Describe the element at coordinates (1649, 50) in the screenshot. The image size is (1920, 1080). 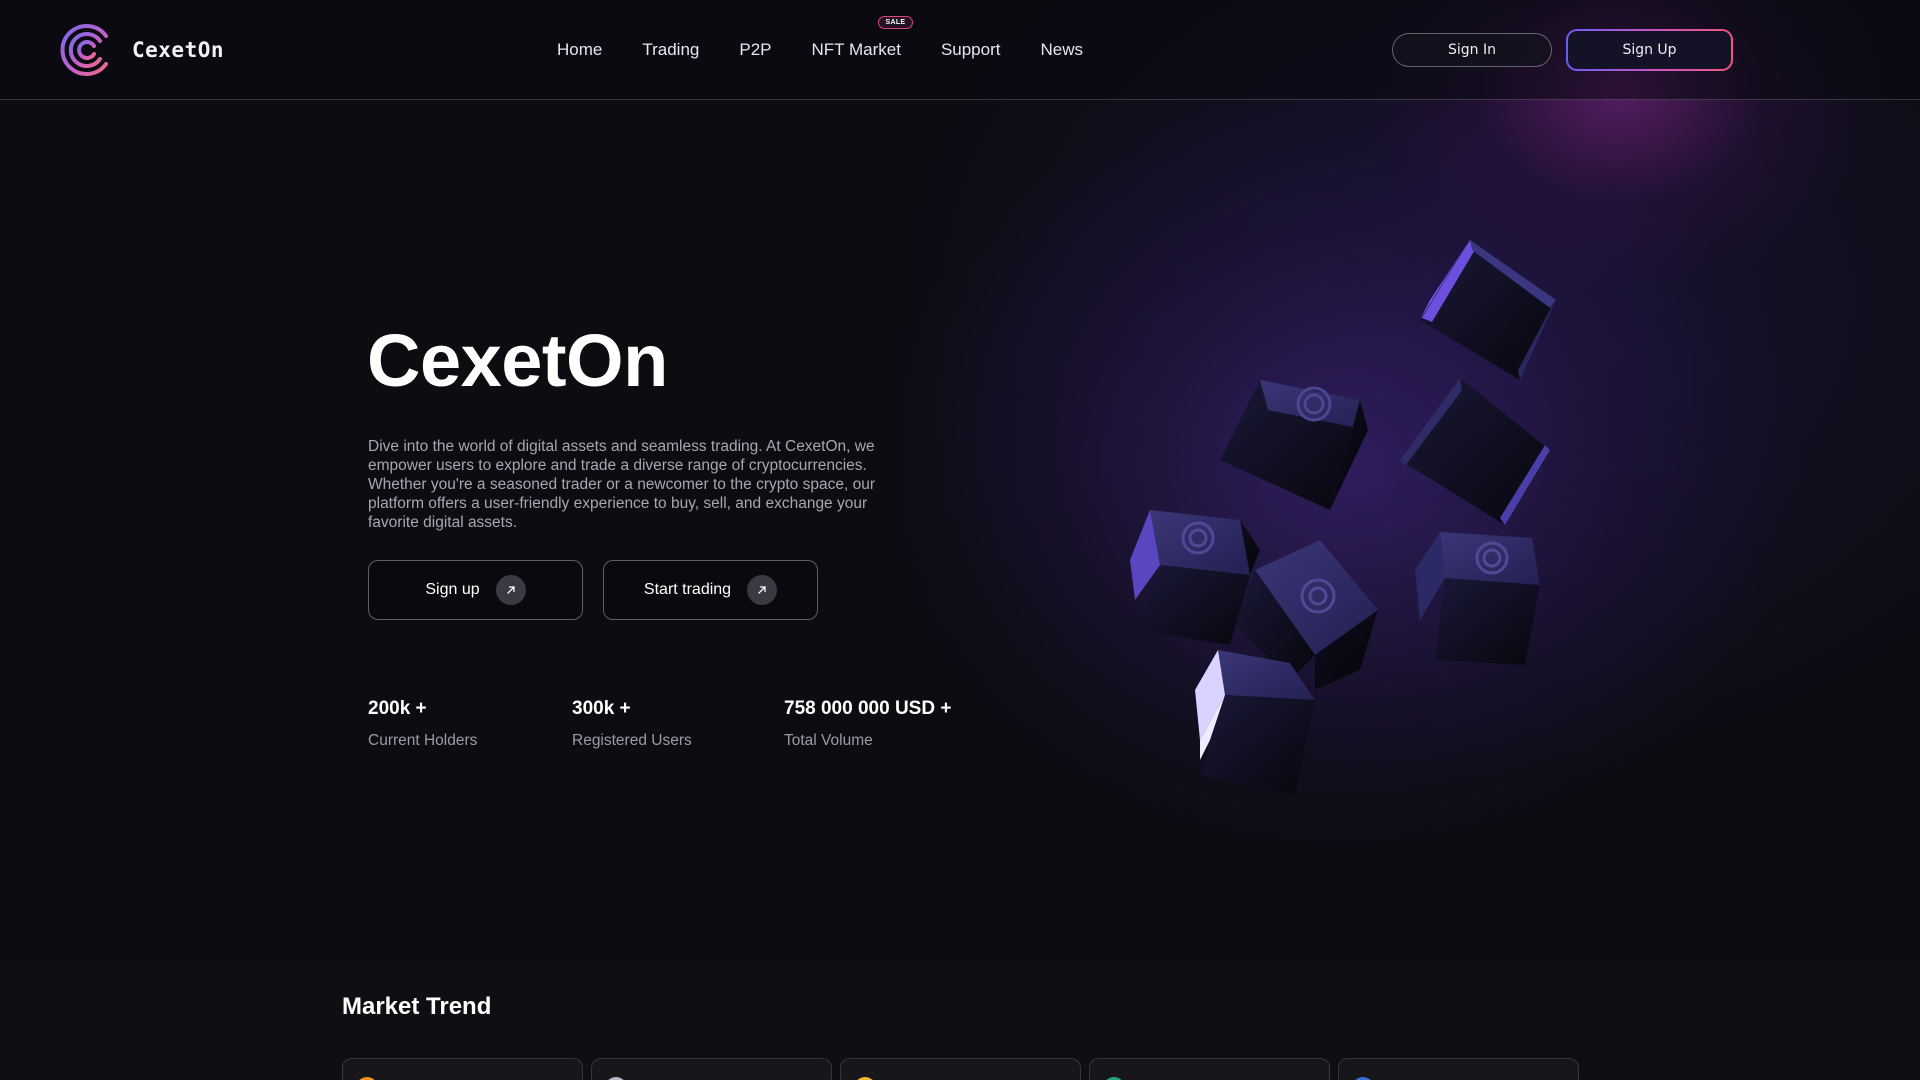
I see `sign-up-button: Sign Up` at that location.